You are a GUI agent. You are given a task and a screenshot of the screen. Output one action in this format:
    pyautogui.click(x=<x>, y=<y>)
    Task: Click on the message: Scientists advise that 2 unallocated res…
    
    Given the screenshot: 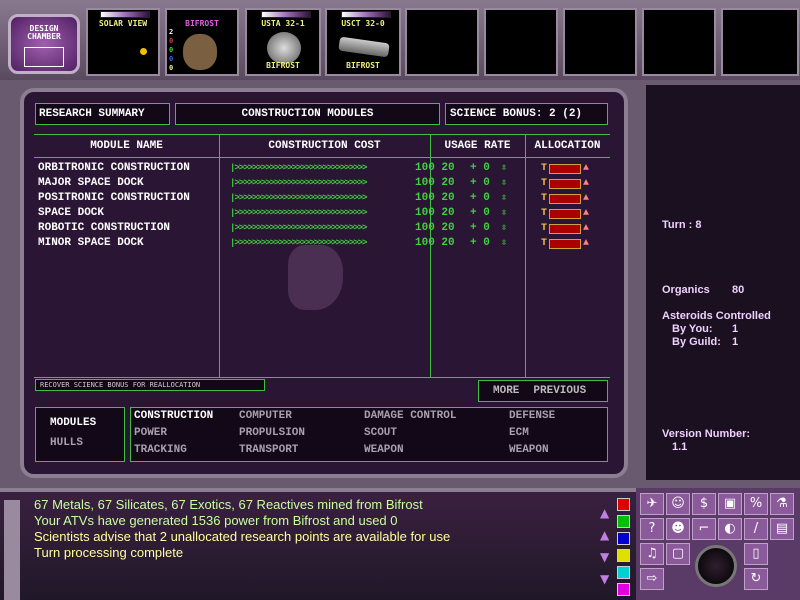 What is the action you would take?
    pyautogui.click(x=242, y=536)
    